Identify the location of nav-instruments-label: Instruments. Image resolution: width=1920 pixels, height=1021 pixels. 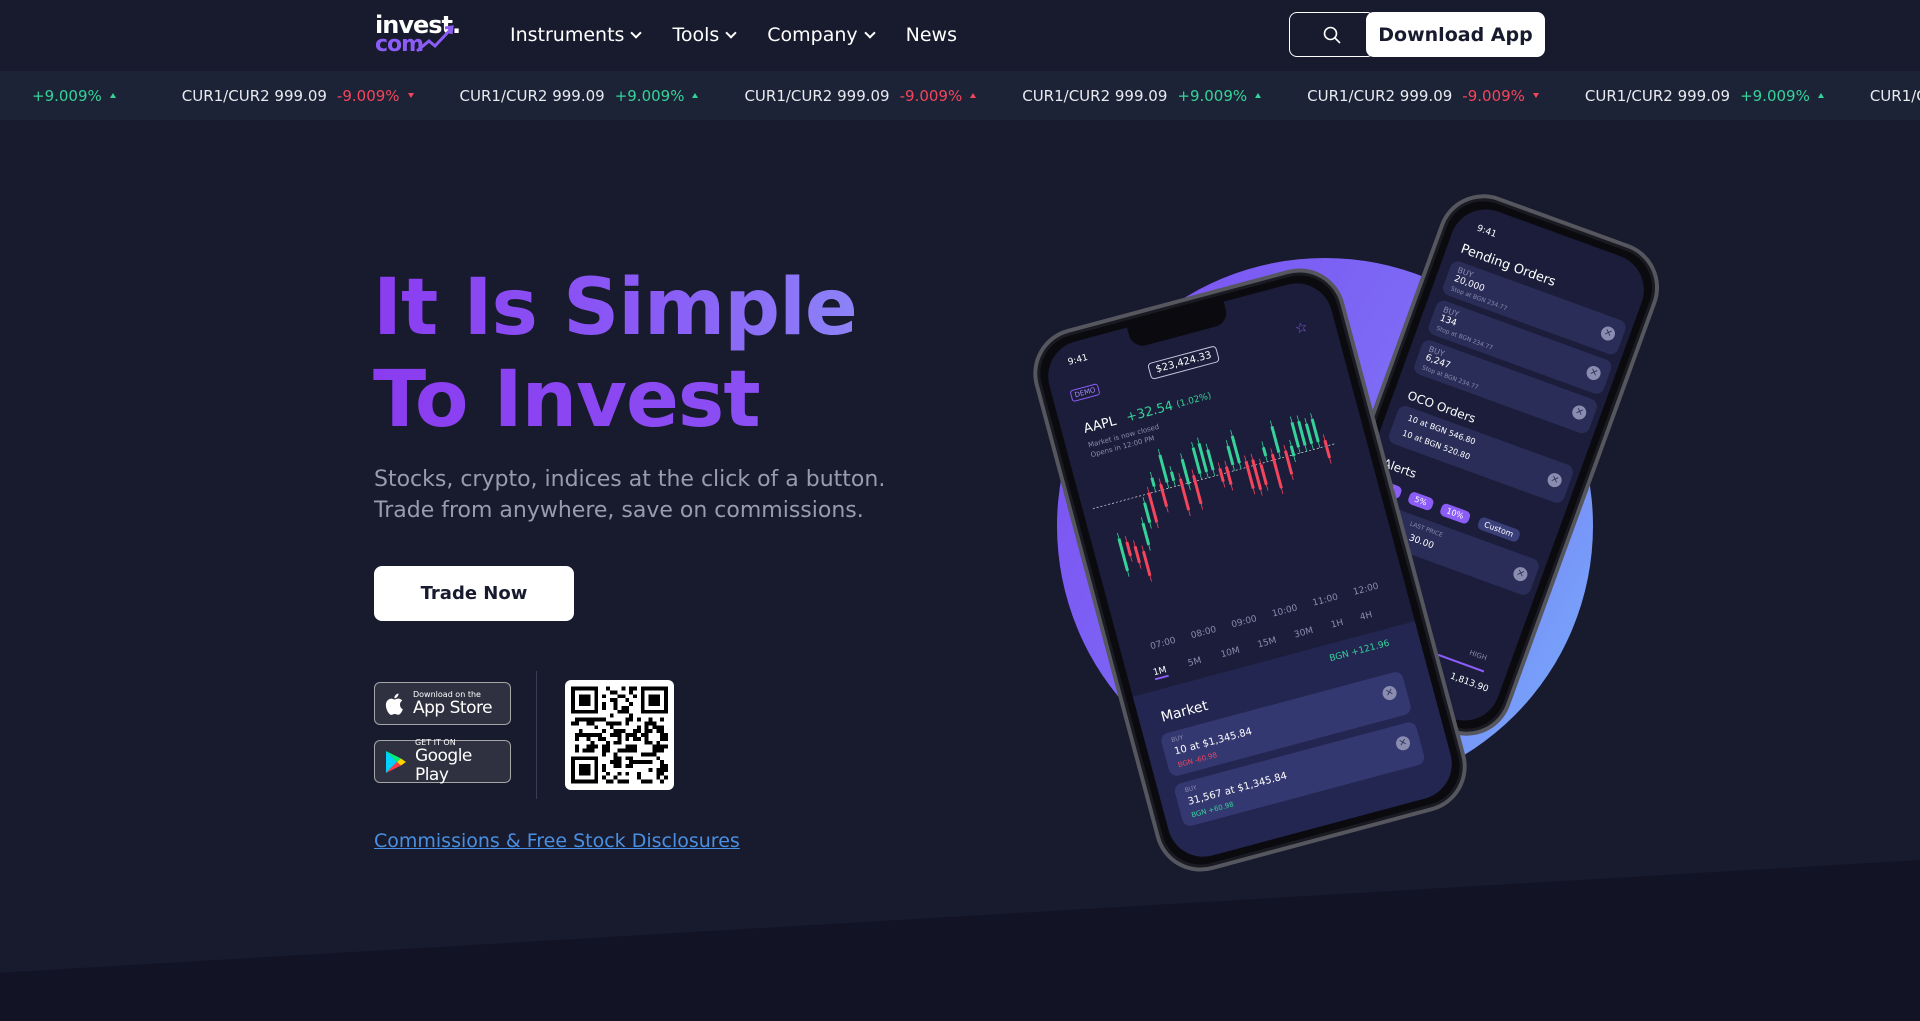
(567, 35).